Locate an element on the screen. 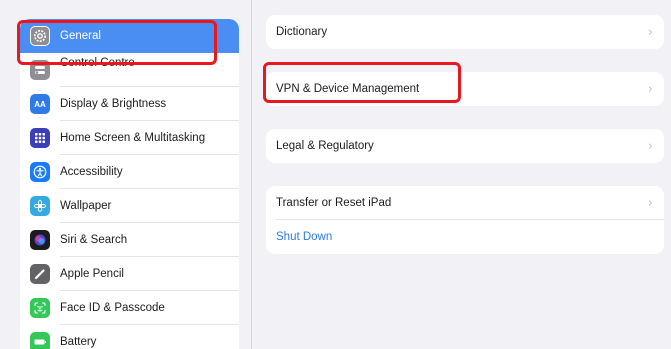  control-centre-icon is located at coordinates (40, 70).